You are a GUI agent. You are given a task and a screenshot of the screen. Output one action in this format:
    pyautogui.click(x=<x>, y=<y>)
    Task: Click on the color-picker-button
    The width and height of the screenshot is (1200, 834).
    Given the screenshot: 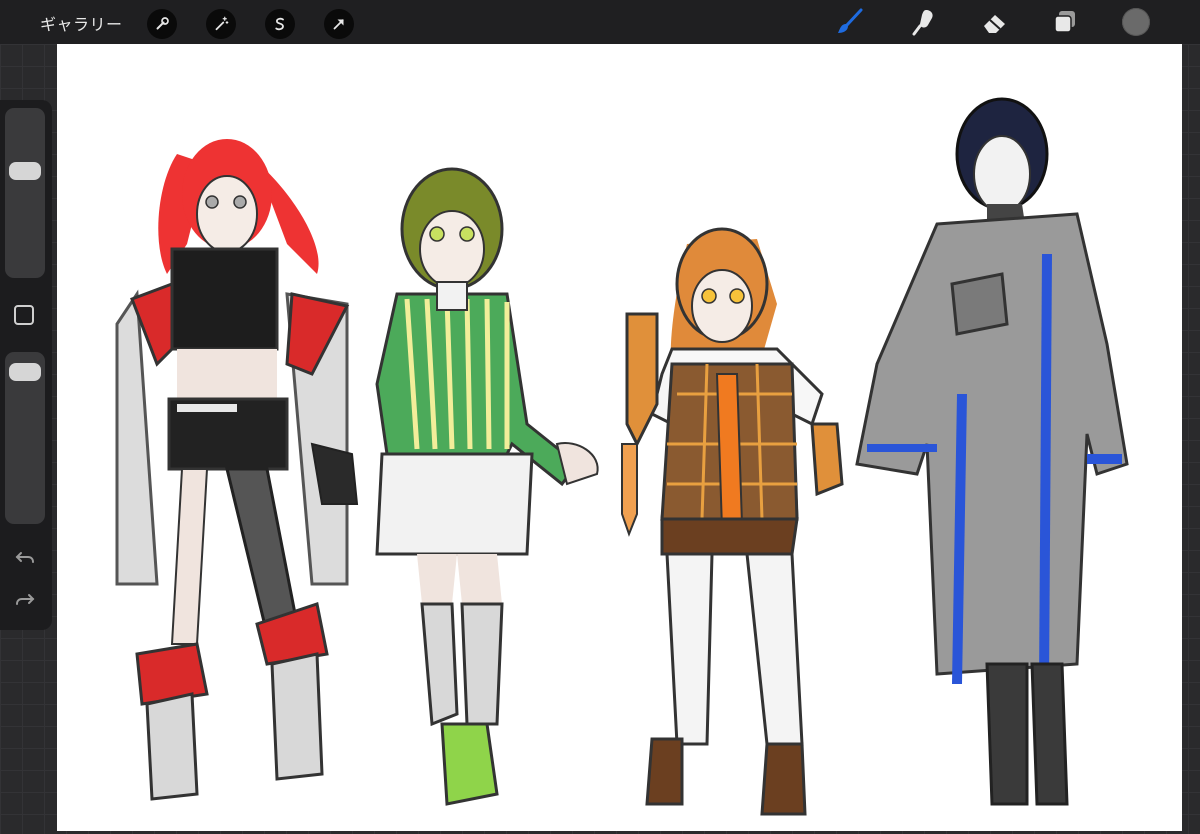 What is the action you would take?
    pyautogui.click(x=1136, y=22)
    